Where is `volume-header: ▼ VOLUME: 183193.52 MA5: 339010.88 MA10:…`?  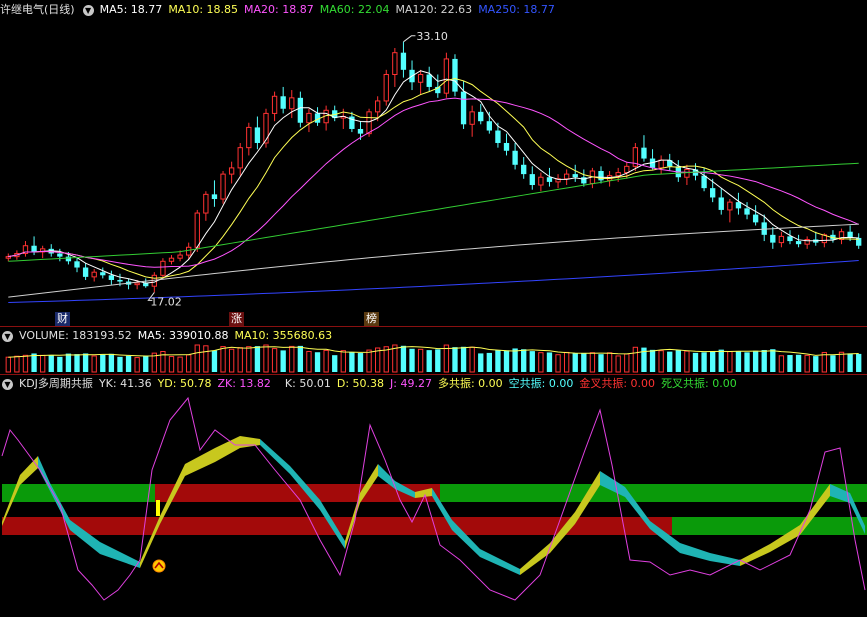
volume-header: ▼ VOLUME: 183193.52 MA5: 339010.88 MA10:… is located at coordinates (166, 336).